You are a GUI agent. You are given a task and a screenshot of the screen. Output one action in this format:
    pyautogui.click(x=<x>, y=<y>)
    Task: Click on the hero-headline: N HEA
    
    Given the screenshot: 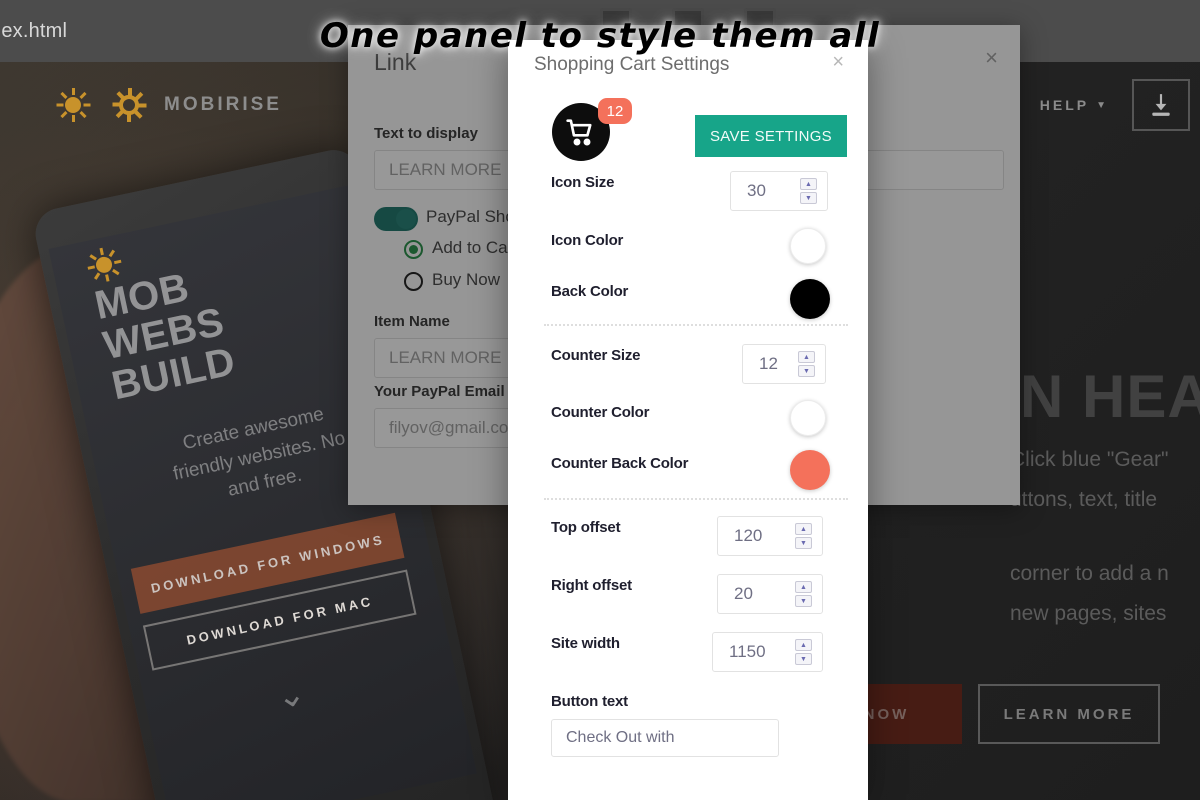 What is the action you would take?
    pyautogui.click(x=1110, y=396)
    